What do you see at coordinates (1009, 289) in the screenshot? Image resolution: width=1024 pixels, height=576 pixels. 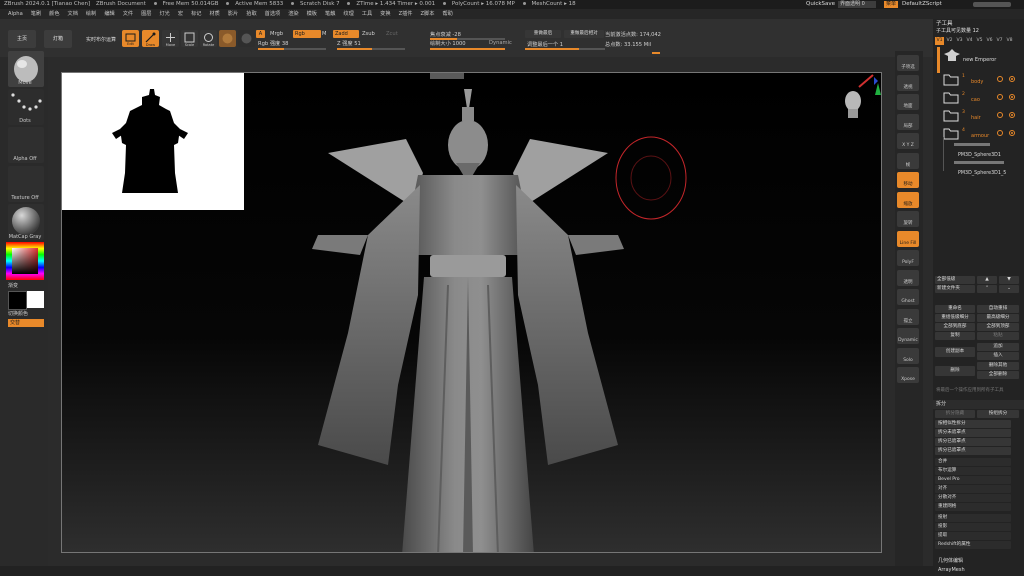 I see `move-down-button: ⌄` at bounding box center [1009, 289].